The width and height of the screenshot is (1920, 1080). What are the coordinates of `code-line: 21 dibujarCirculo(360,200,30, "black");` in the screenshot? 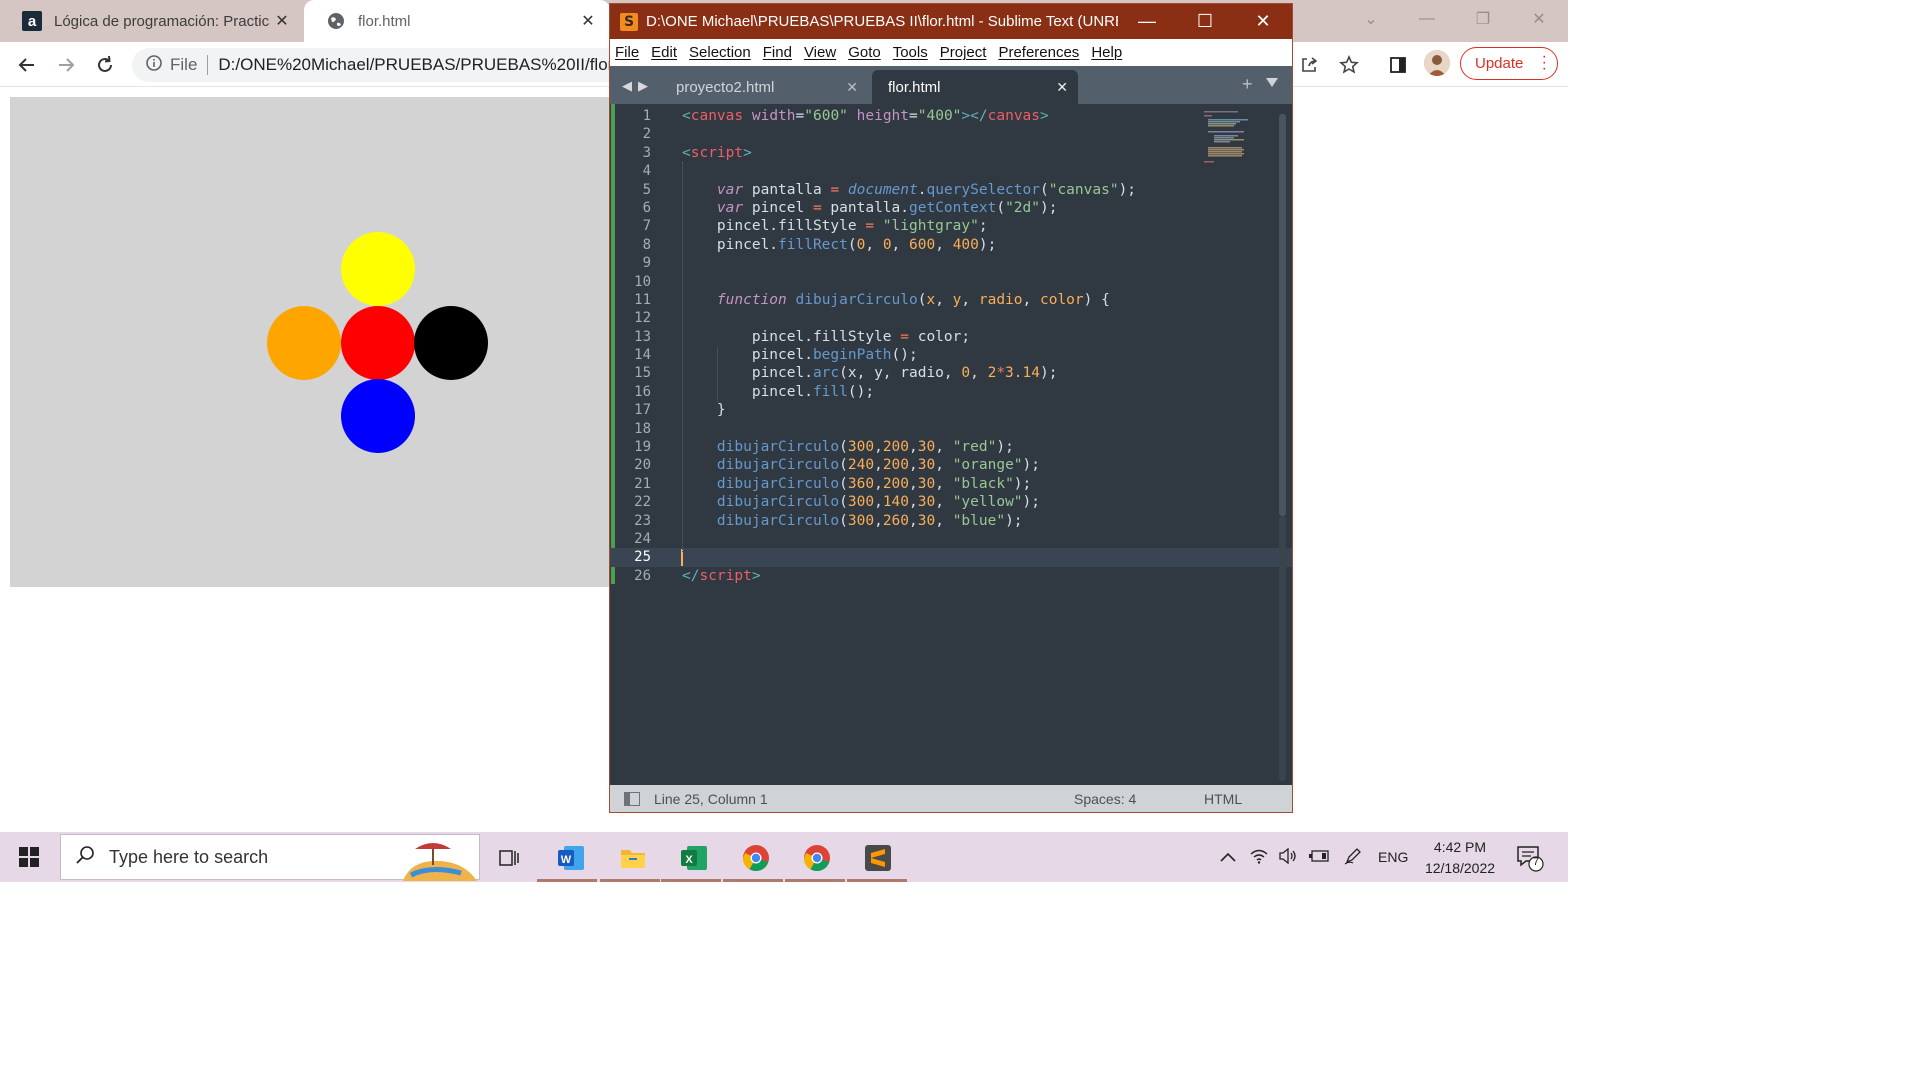 It's located at (951, 484).